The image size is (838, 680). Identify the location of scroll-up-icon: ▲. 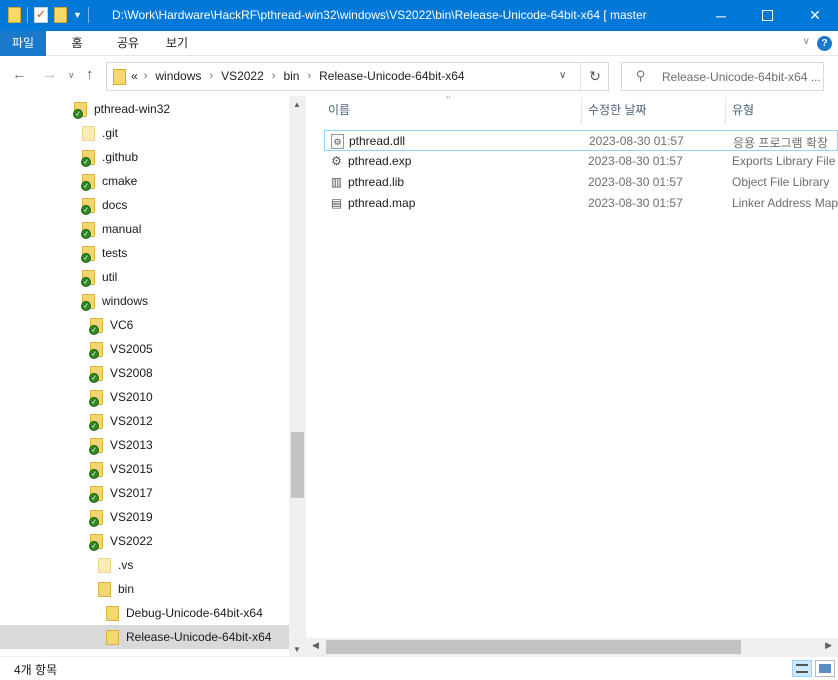
(297, 104).